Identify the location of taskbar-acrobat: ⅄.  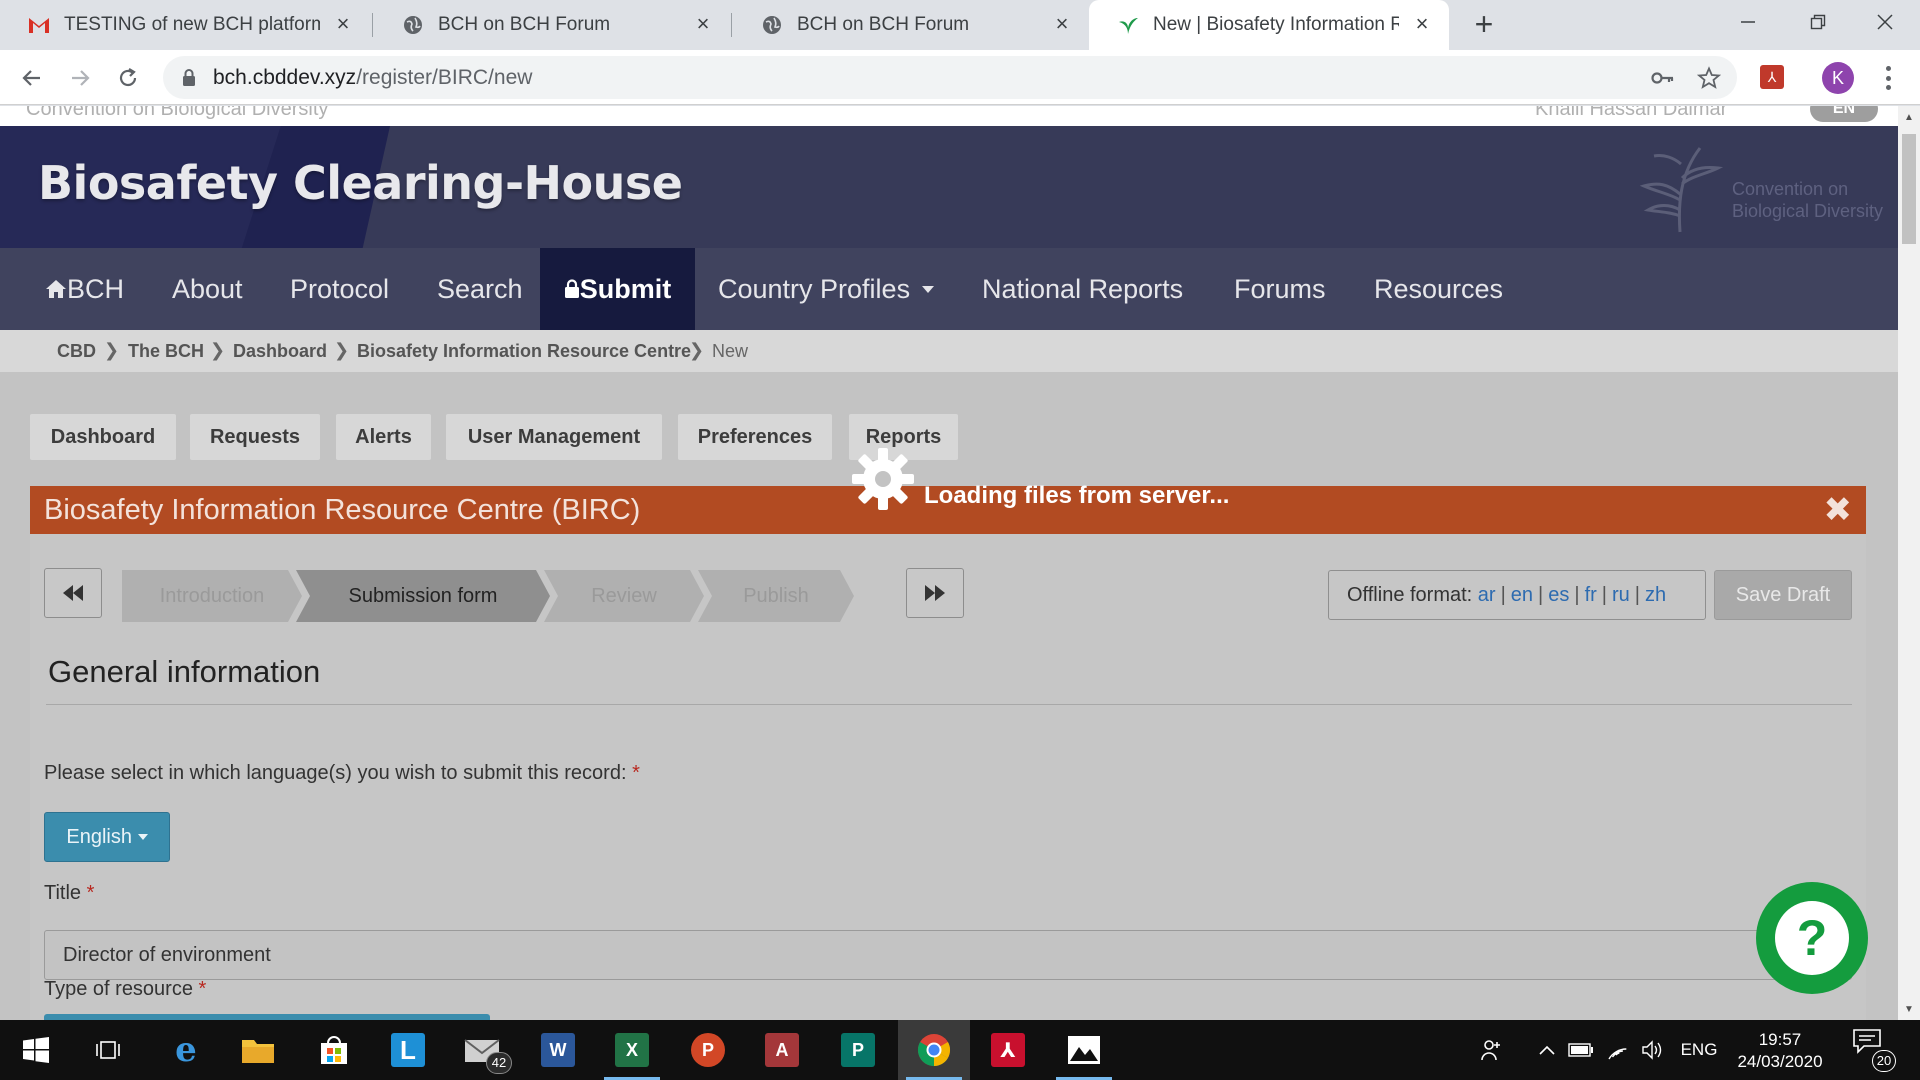
(1008, 1050).